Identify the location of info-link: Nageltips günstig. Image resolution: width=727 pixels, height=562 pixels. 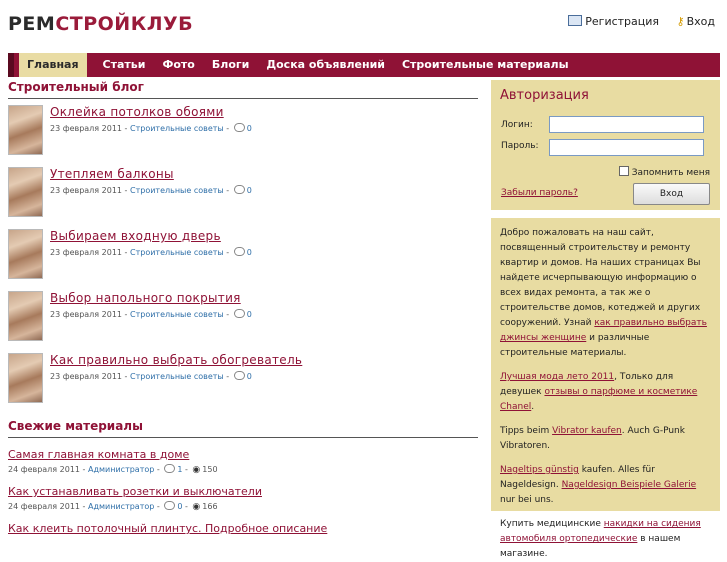
(539, 470).